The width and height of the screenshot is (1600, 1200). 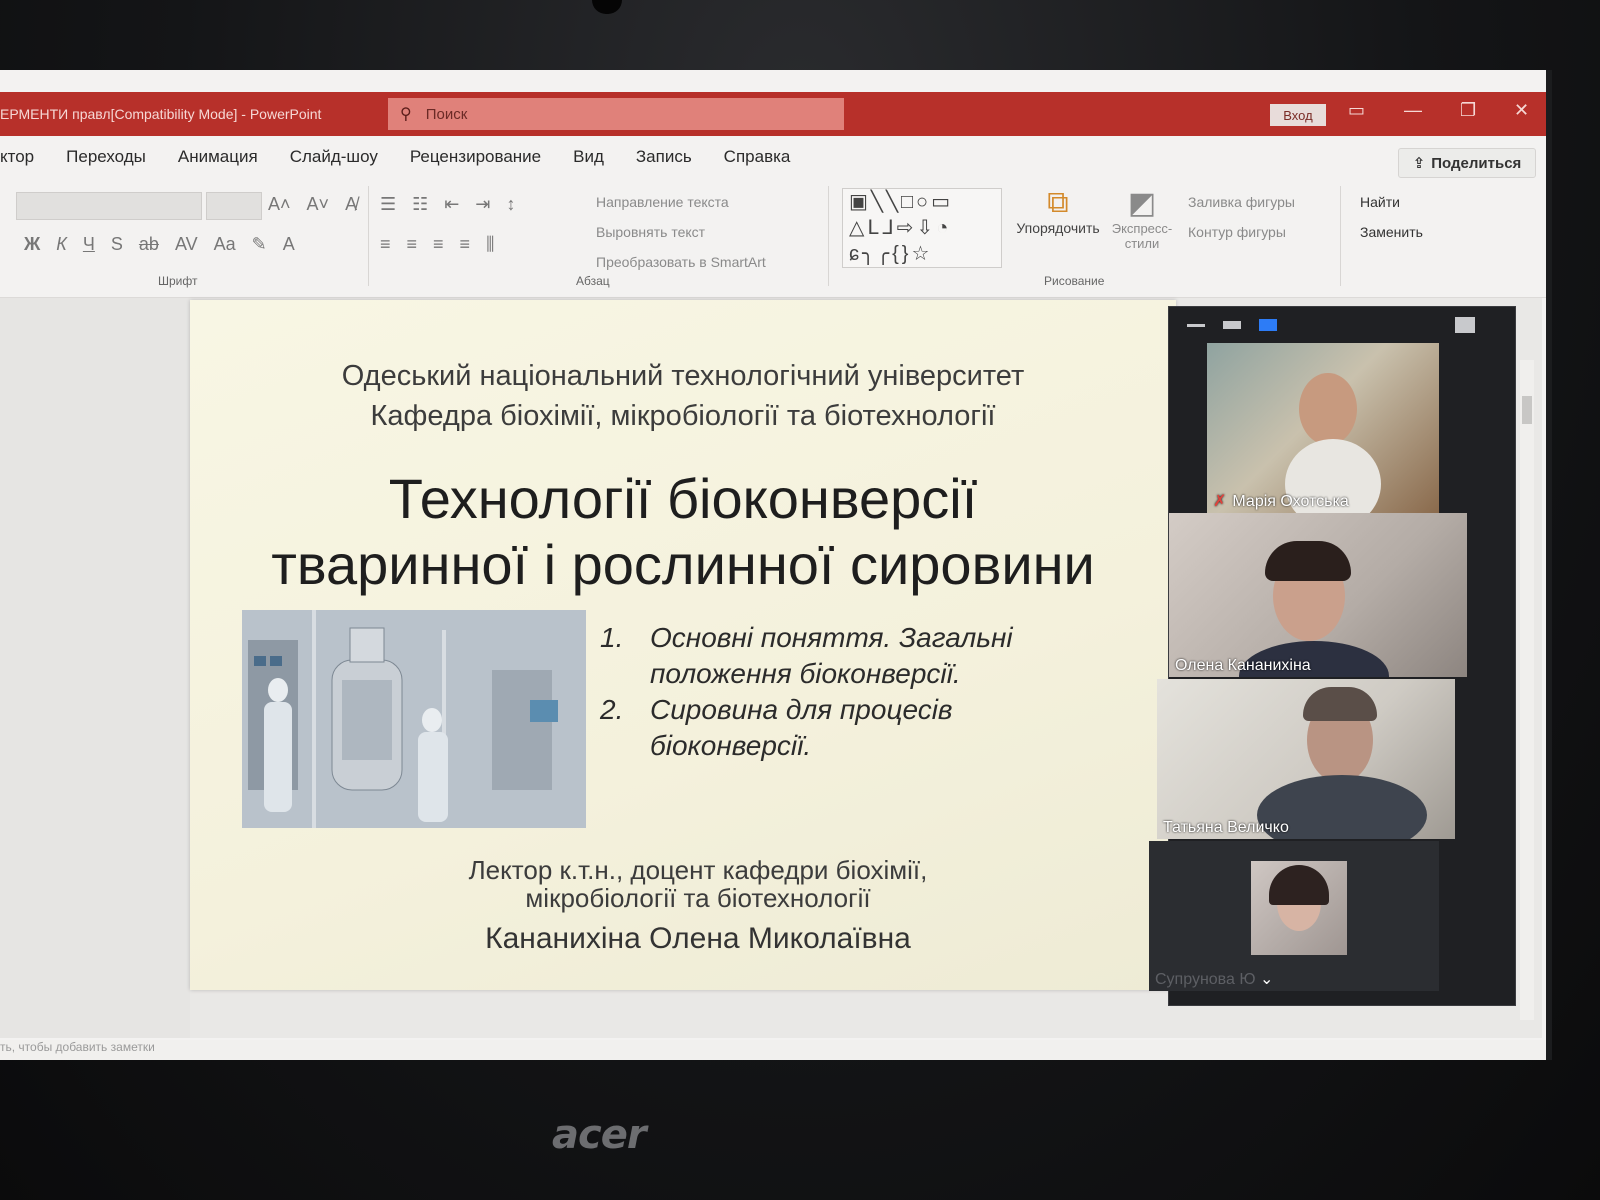 What do you see at coordinates (1205, 979) in the screenshot?
I see `participant-name-text: Супрунова Ю` at bounding box center [1205, 979].